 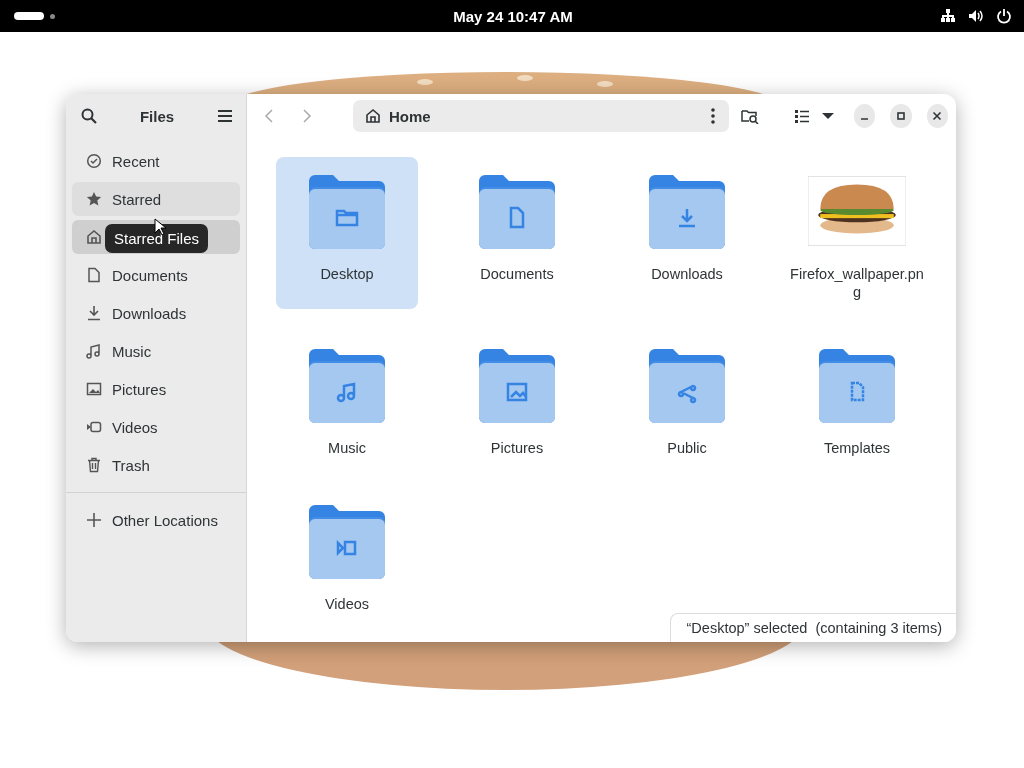 I want to click on location-label: Home, so click(x=410, y=116).